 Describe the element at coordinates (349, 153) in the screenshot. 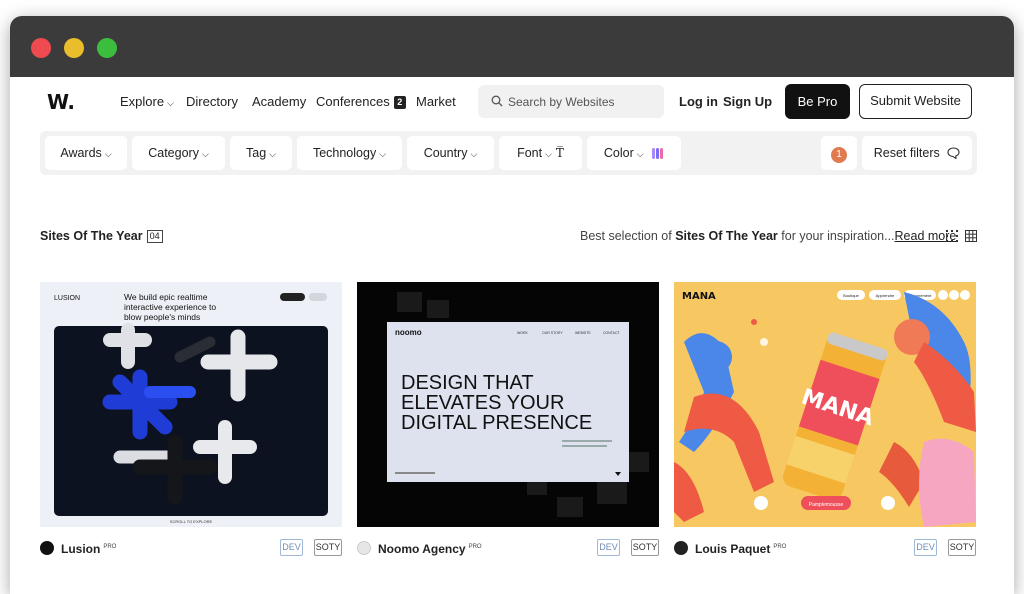

I see `filter-technology: Technology ⌵` at that location.